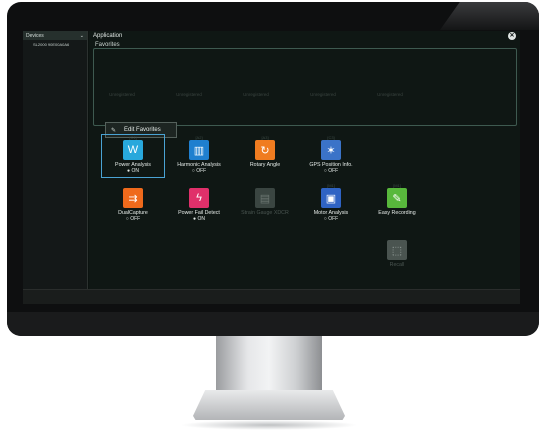 Image resolution: width=539 pixels, height=434 pixels. Describe the element at coordinates (512, 35) in the screenshot. I see `close-icon: ✕` at that location.